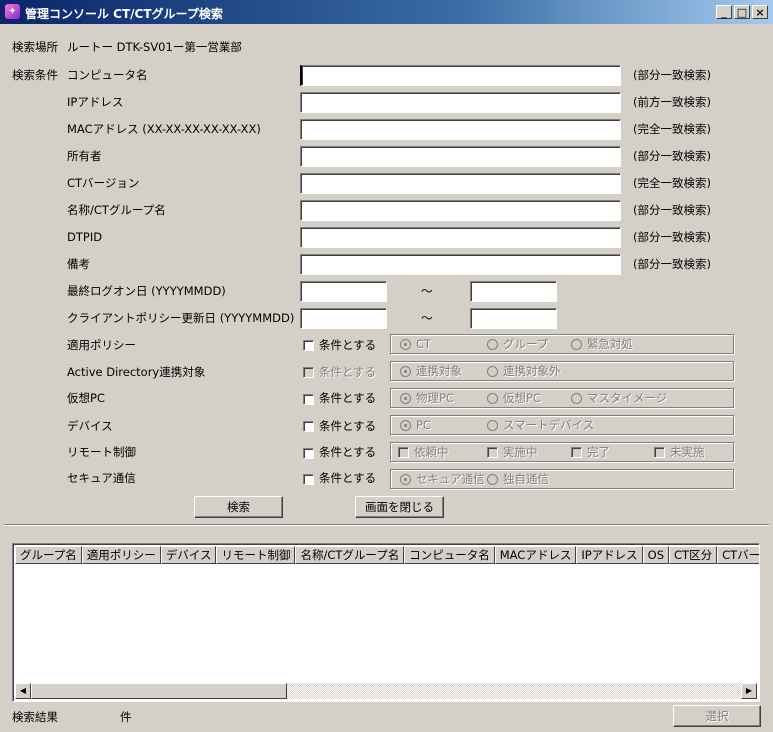  What do you see at coordinates (576, 344) in the screenshot?
I see `policy-emergency-radio` at bounding box center [576, 344].